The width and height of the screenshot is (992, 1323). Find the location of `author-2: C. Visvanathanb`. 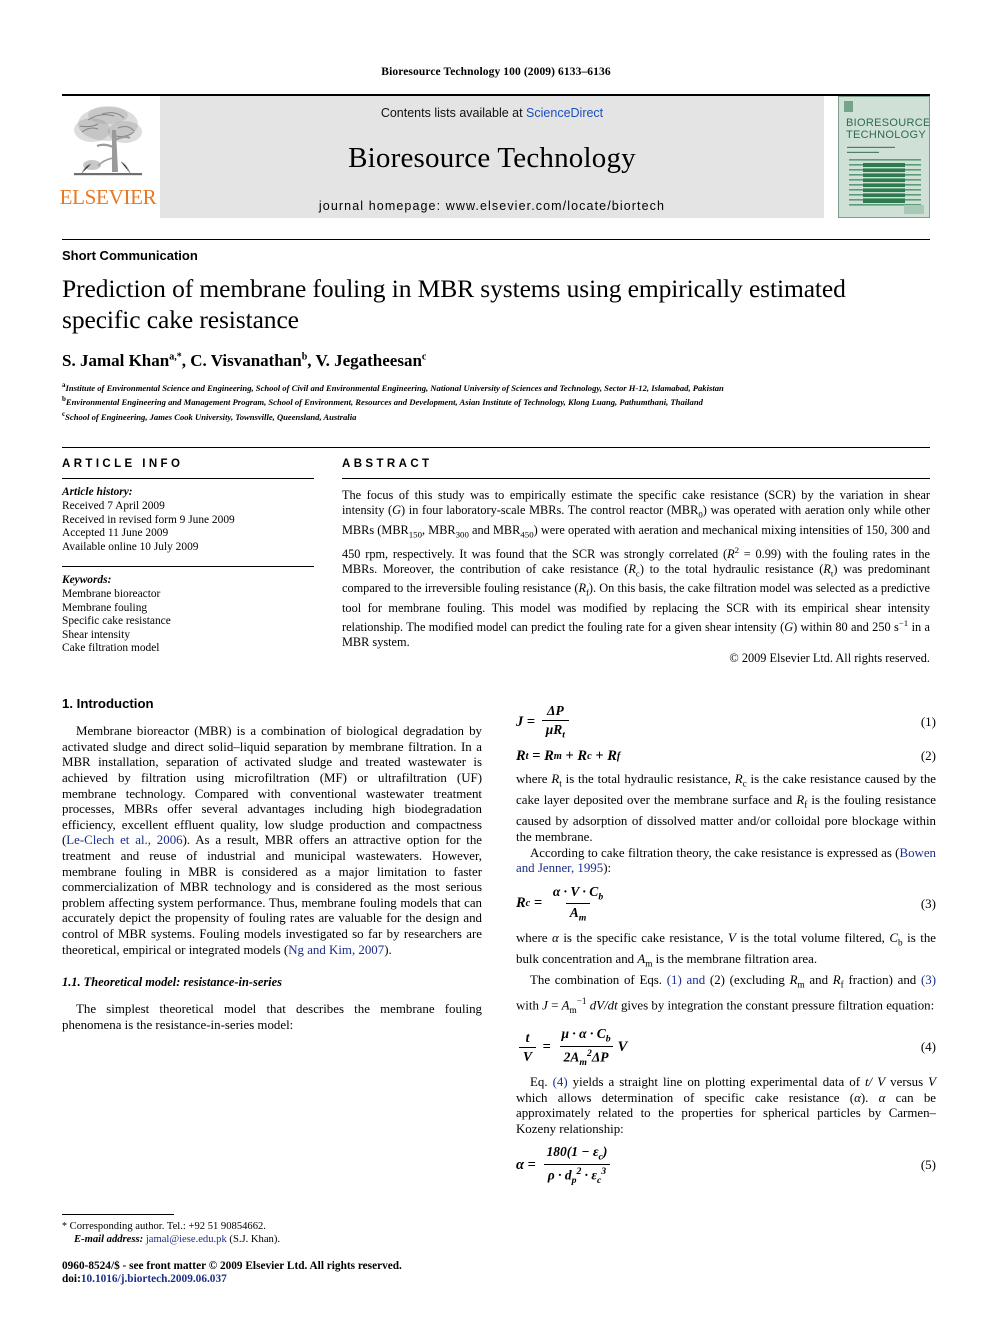

author-2: C. Visvanathanb is located at coordinates (248, 360).